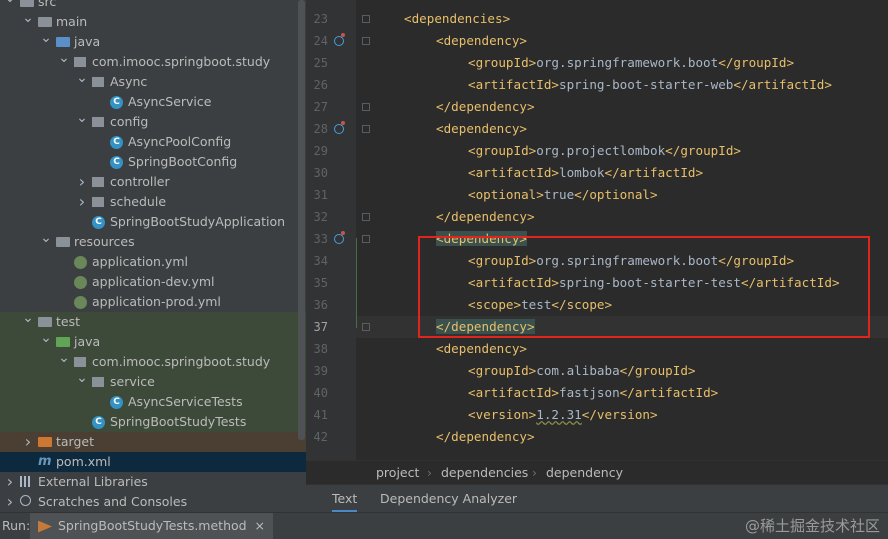 This screenshot has width=888, height=539. I want to click on tree-item: ⌄ Async, so click(153, 81).